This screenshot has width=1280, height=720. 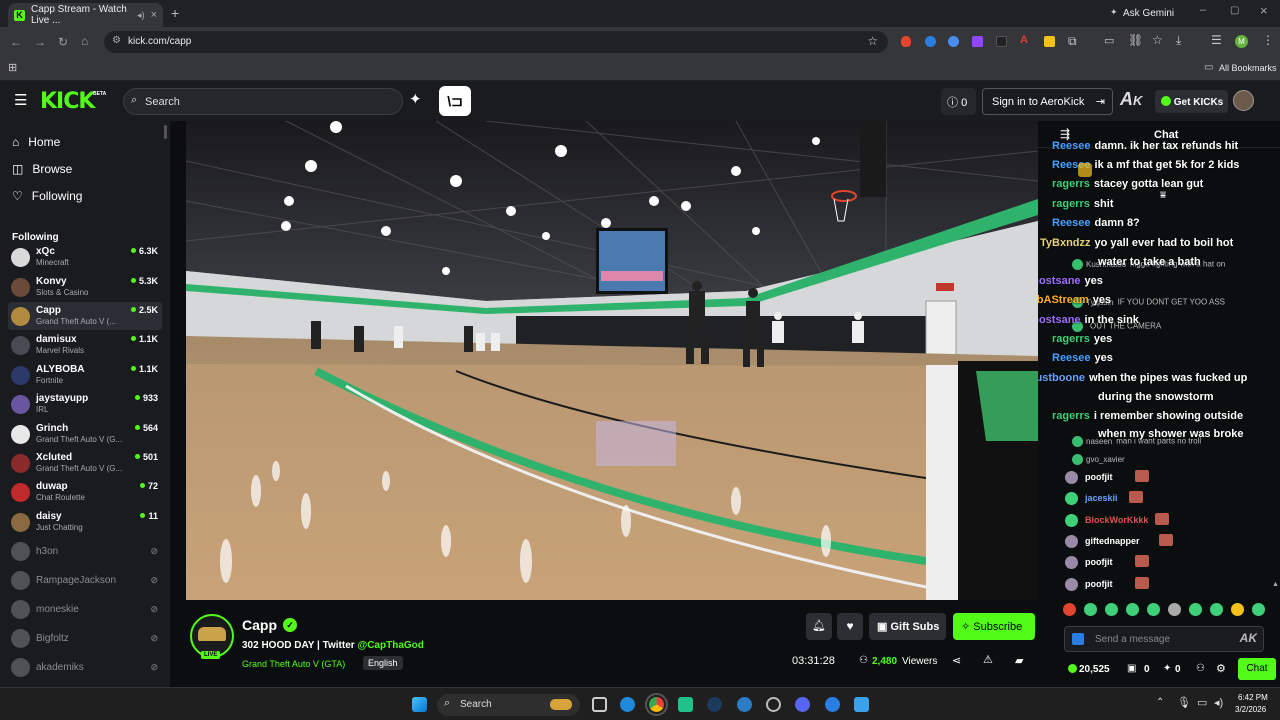 What do you see at coordinates (85, 434) in the screenshot?
I see `sidebar-channel-grinch: Grinch Grand Theft Auto V (G... 564` at bounding box center [85, 434].